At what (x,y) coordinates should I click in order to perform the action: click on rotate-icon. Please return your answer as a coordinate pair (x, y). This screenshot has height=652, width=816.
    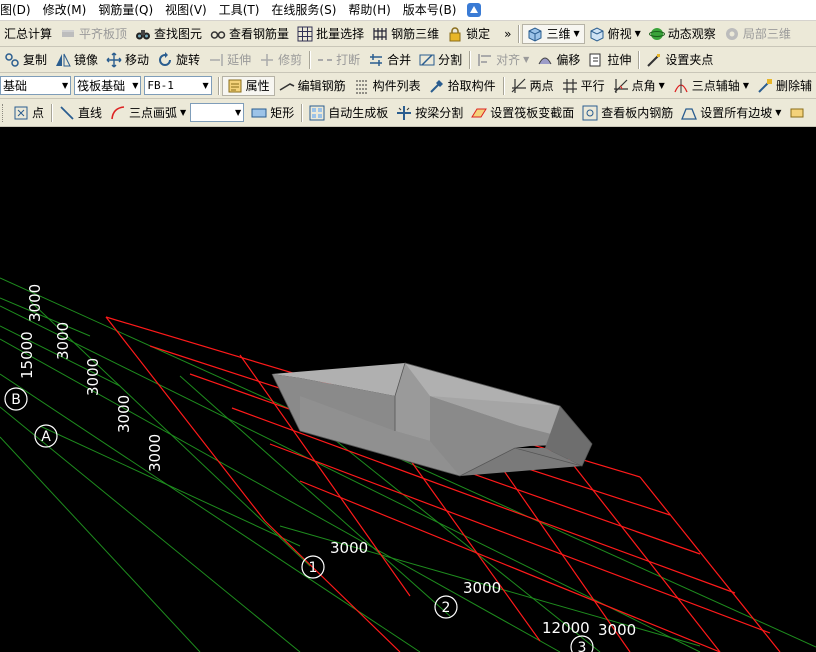
    Looking at the image, I should click on (165, 59).